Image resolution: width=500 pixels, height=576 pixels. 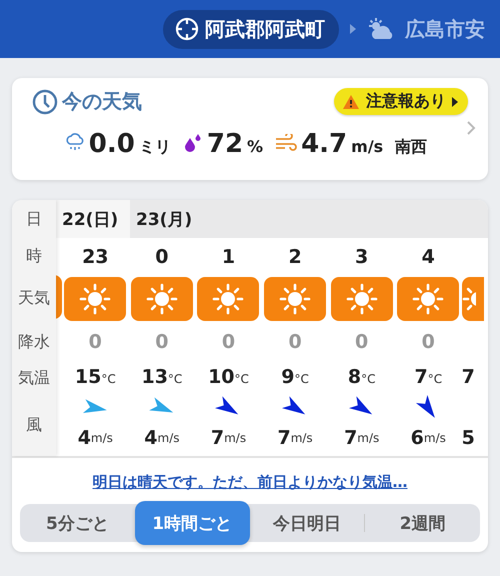 What do you see at coordinates (34, 219) in the screenshot?
I see `row-label: 日` at bounding box center [34, 219].